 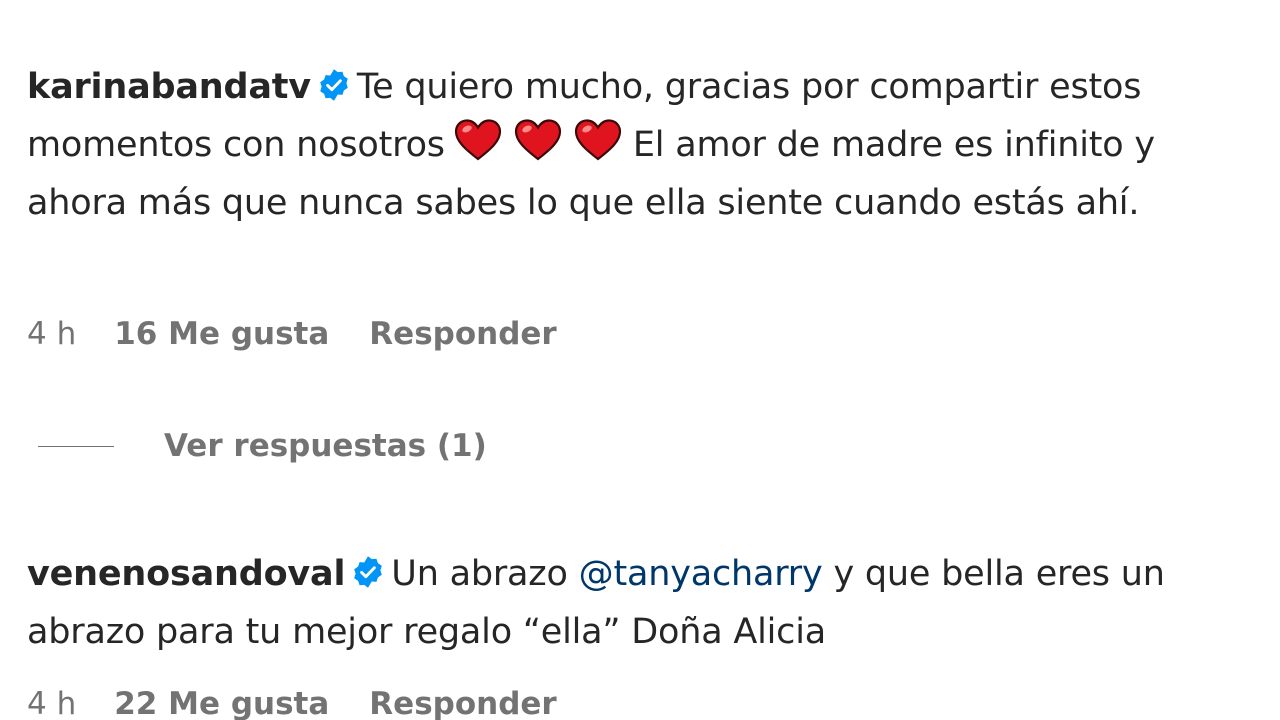 I want to click on comment-meta: 4 h 22 Me gusta Responder, so click(x=292, y=703).